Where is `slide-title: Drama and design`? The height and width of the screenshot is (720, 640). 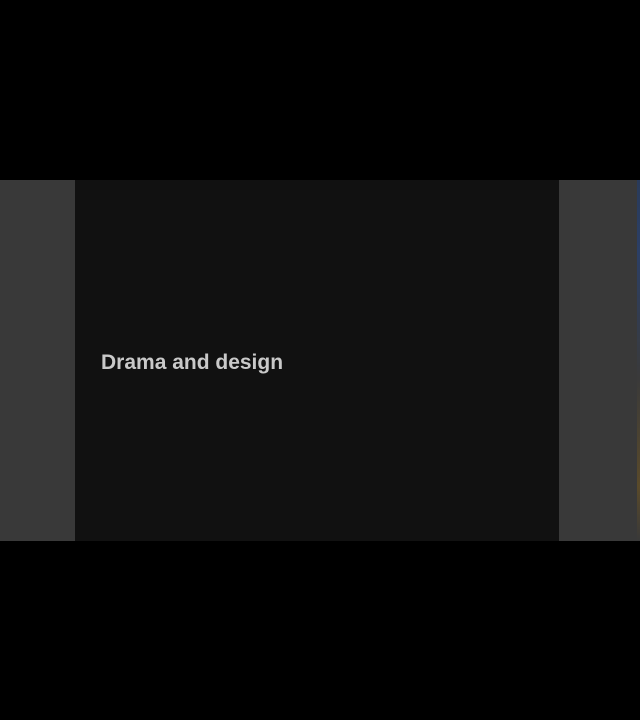
slide-title: Drama and design is located at coordinates (192, 362).